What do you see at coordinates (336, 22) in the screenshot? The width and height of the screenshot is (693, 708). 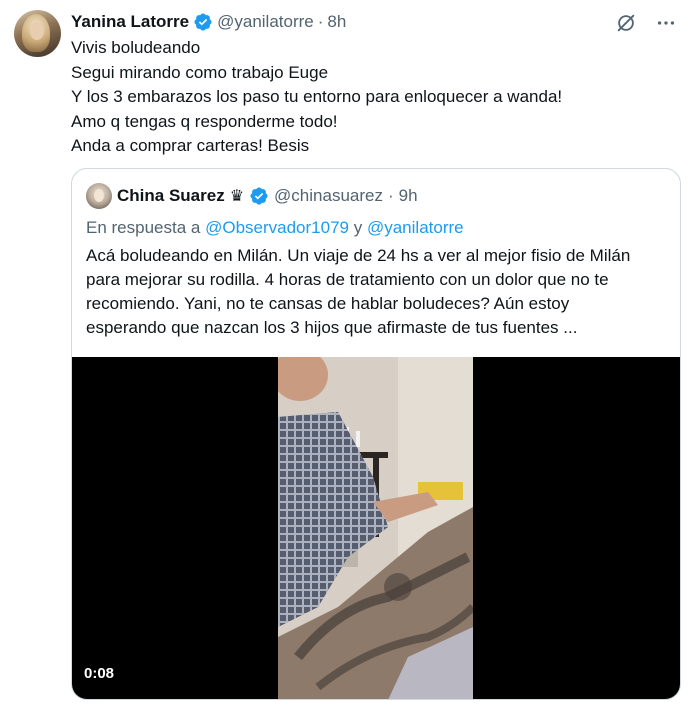 I see `tweet-timestamp: 8h` at bounding box center [336, 22].